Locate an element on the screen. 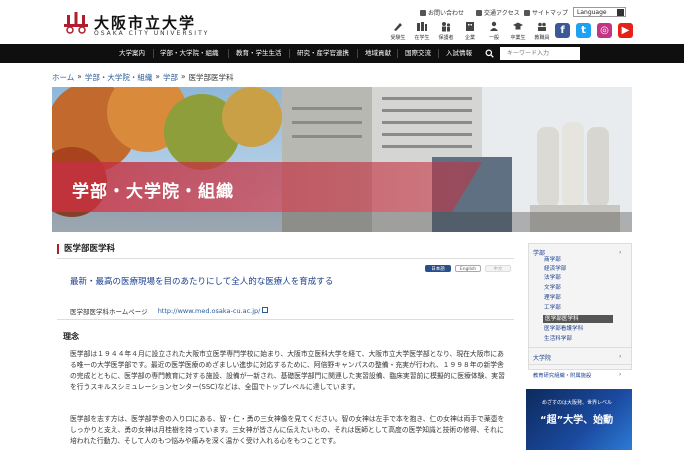 This screenshot has height=450, width=684. audience-label: 在学生 is located at coordinates (422, 38).